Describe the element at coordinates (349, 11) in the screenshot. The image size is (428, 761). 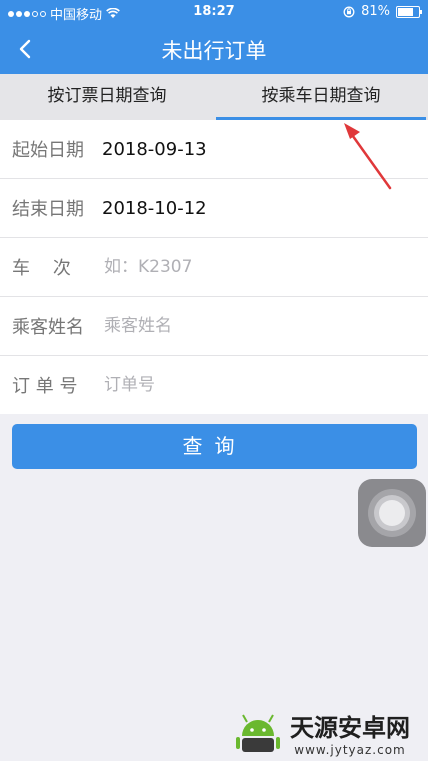
I see `rotation-lock-icon` at that location.